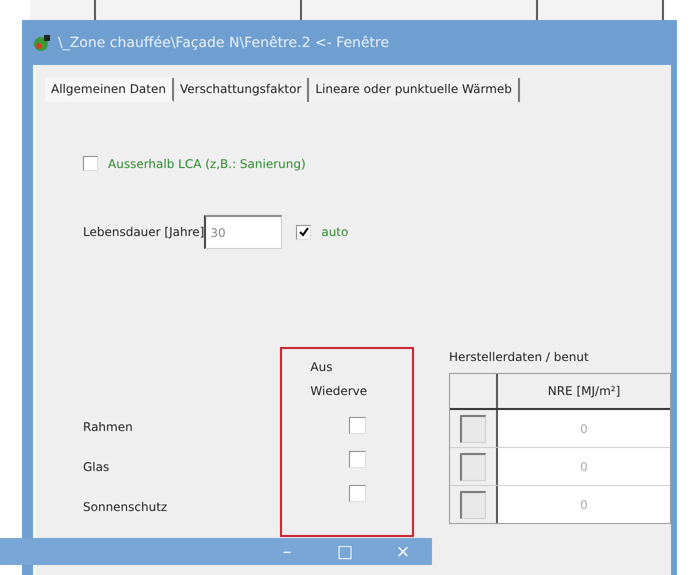 Image resolution: width=690 pixels, height=575 pixels. Describe the element at coordinates (42, 42) in the screenshot. I see `app-icon` at that location.